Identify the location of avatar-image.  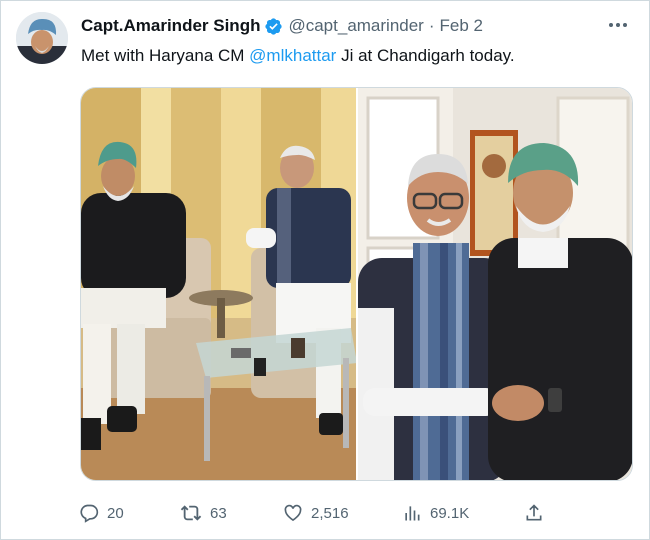
(42, 38).